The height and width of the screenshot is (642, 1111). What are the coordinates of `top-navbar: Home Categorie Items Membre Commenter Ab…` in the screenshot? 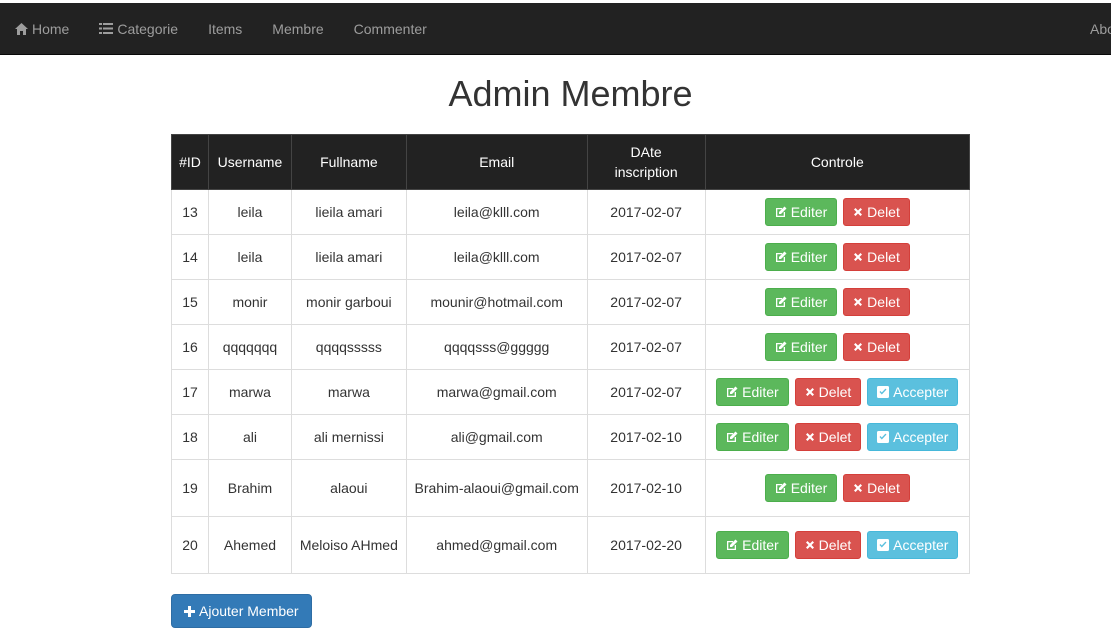 It's located at (555, 29).